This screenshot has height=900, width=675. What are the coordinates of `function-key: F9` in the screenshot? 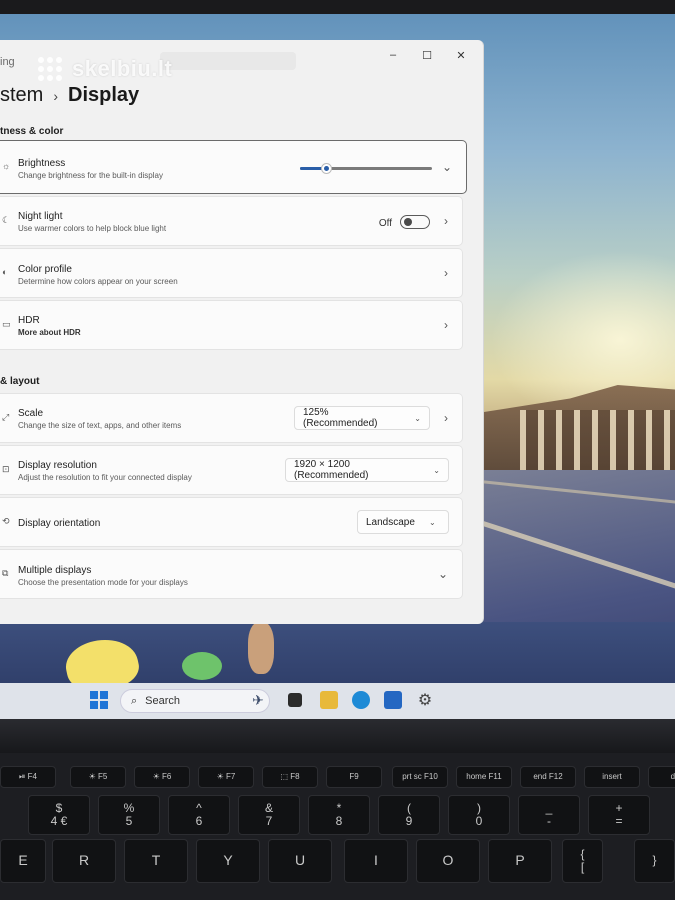 It's located at (354, 777).